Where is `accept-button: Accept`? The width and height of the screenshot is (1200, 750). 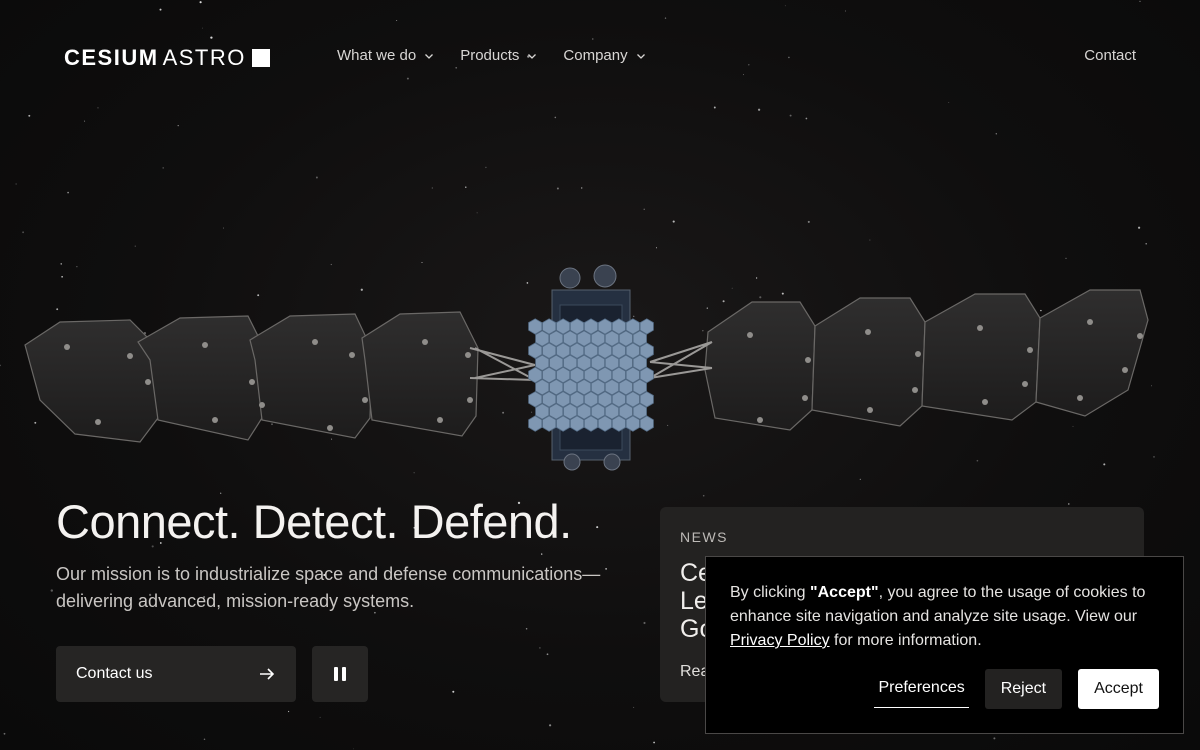
accept-button: Accept is located at coordinates (1118, 689).